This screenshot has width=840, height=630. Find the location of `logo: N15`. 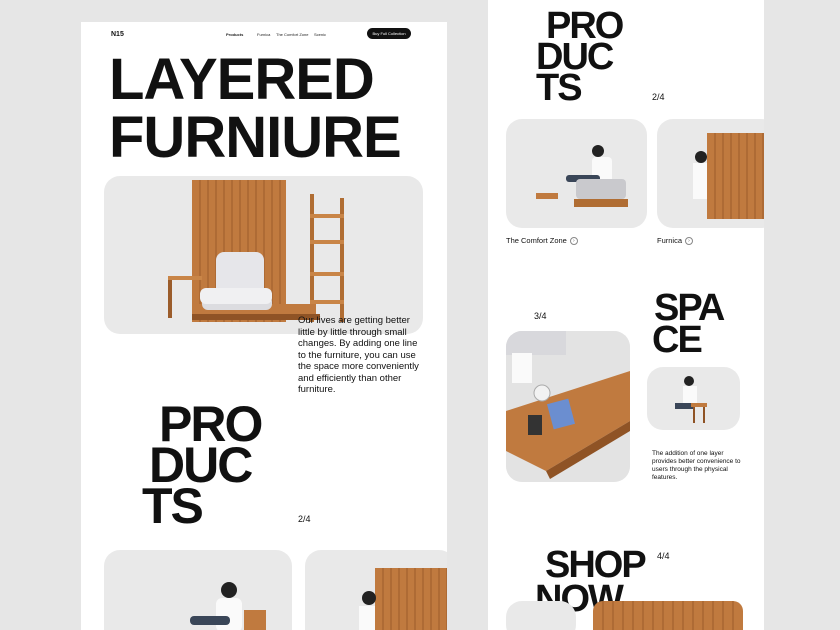

logo: N15 is located at coordinates (117, 34).